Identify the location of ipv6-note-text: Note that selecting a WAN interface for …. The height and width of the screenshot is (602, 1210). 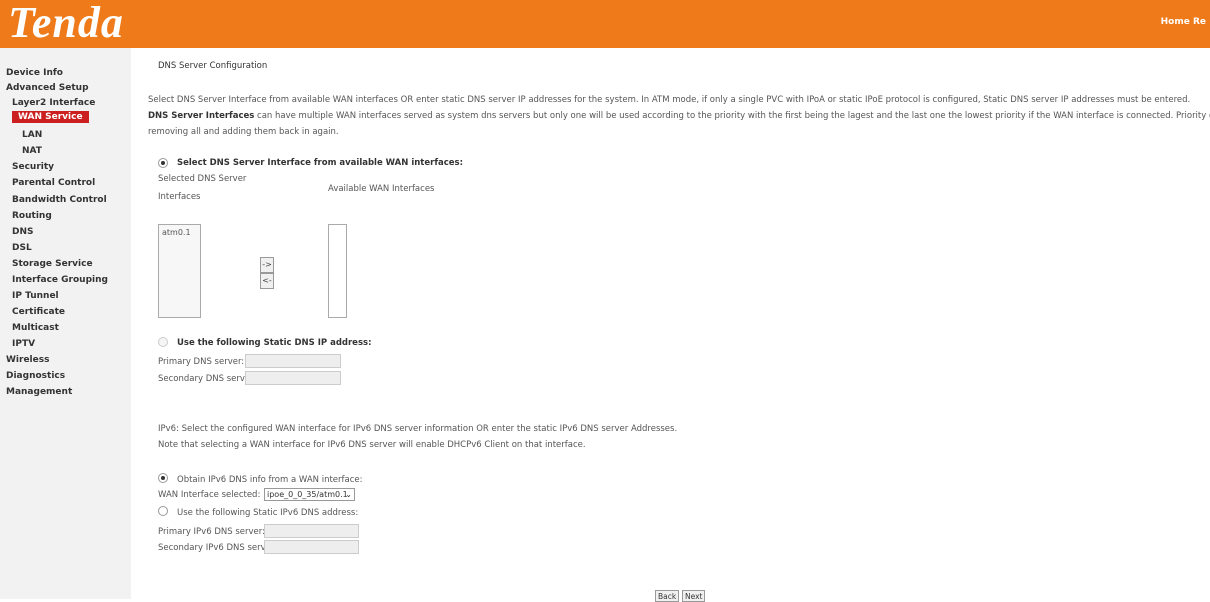
(372, 445).